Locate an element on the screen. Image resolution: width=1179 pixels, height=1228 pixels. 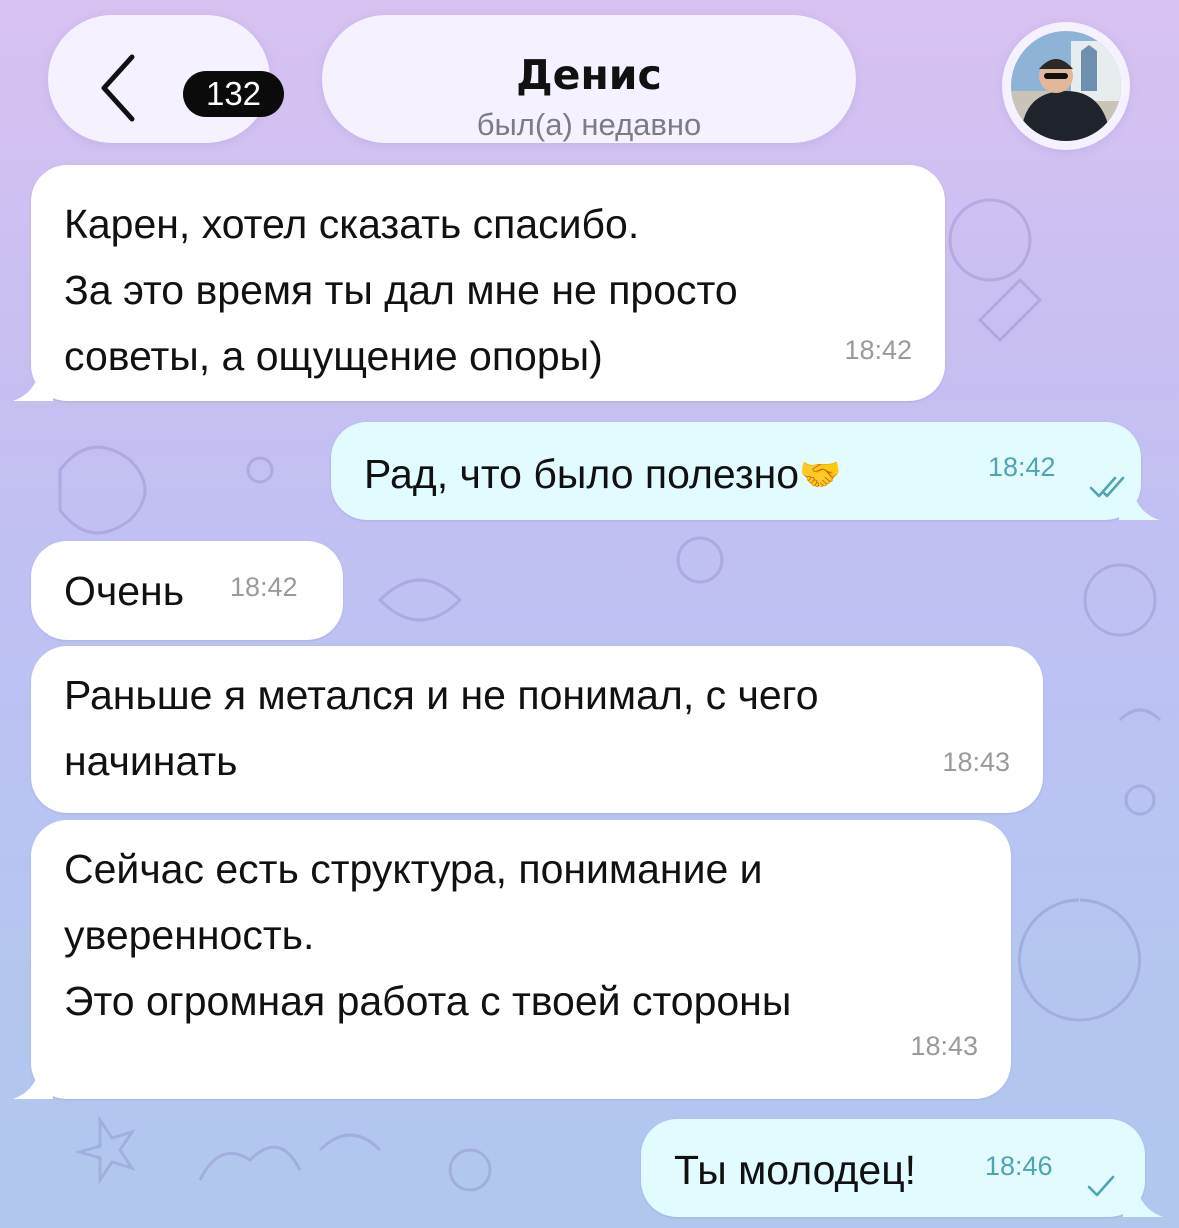
check-icon is located at coordinates (1101, 1186).